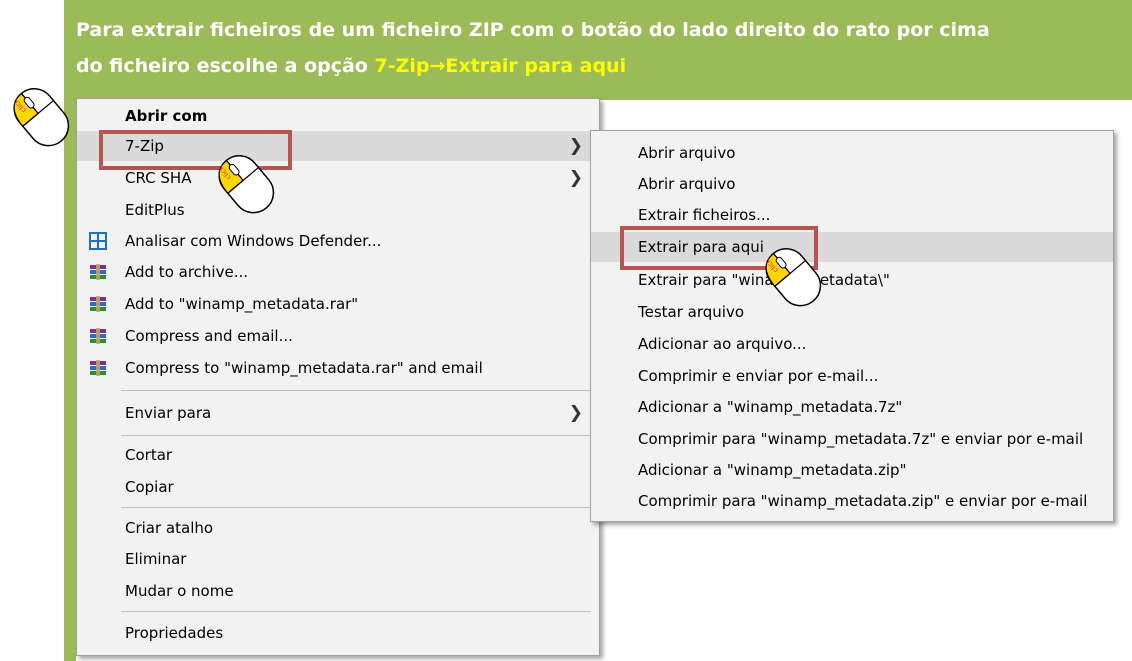 This screenshot has height=661, width=1132. I want to click on instruction-highlight: 7-Zip→Extrair para aqui, so click(500, 66).